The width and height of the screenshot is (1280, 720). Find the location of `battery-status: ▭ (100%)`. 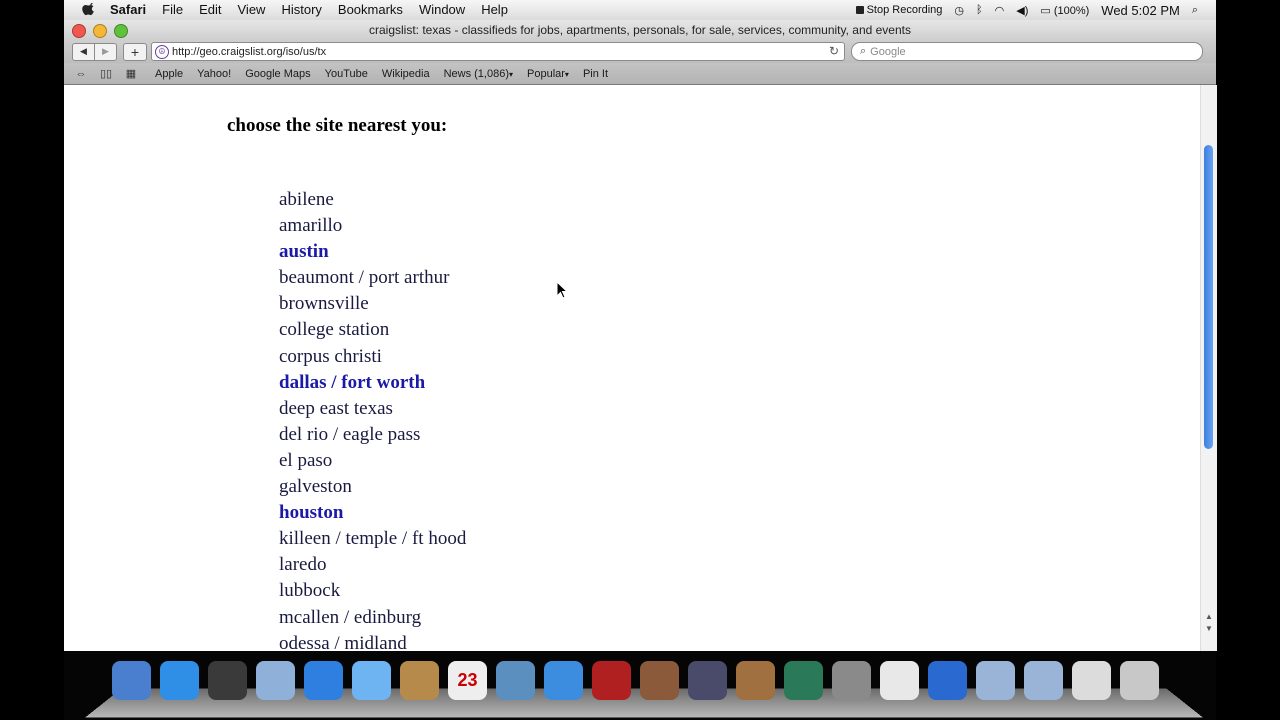

battery-status: ▭ (100%) is located at coordinates (1064, 10).